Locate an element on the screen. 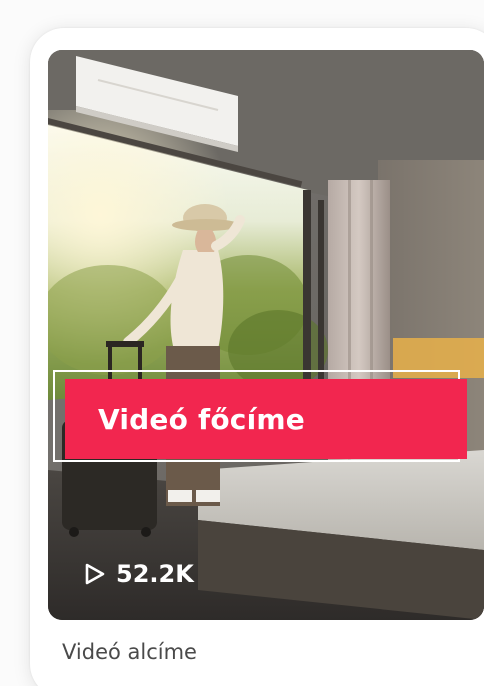 The image size is (484, 686). title-banner: Videó főcíme is located at coordinates (266, 419).